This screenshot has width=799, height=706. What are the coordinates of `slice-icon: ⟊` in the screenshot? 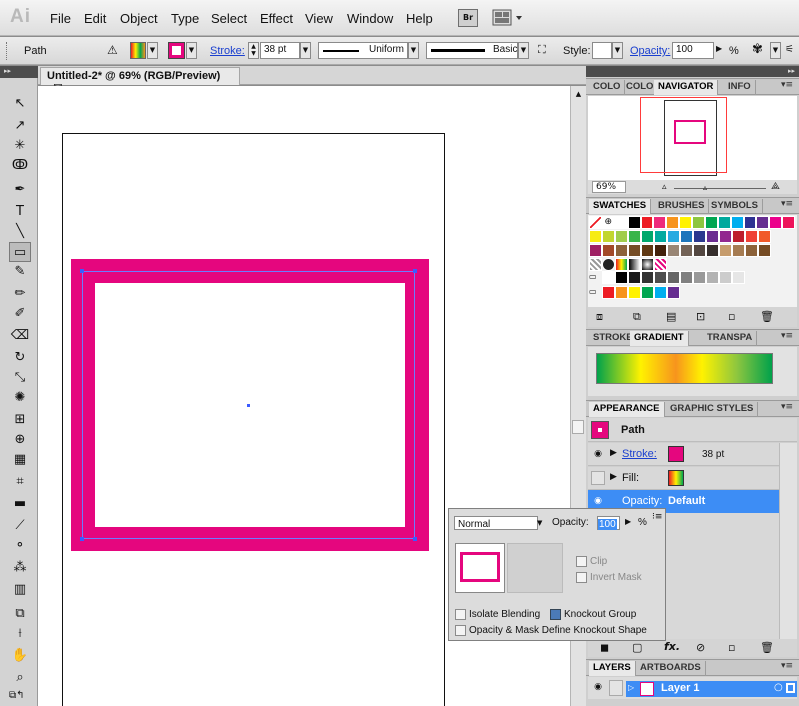 It's located at (20, 634).